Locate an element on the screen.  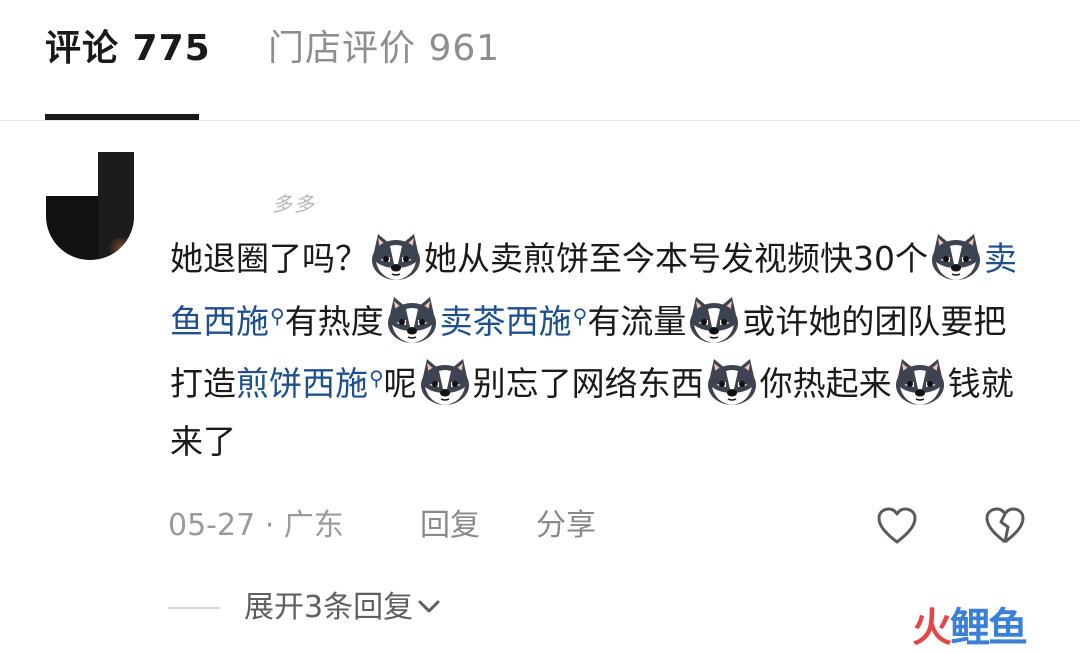
search-keyword-link: 卖茶西施⚲ is located at coordinates (514, 321).